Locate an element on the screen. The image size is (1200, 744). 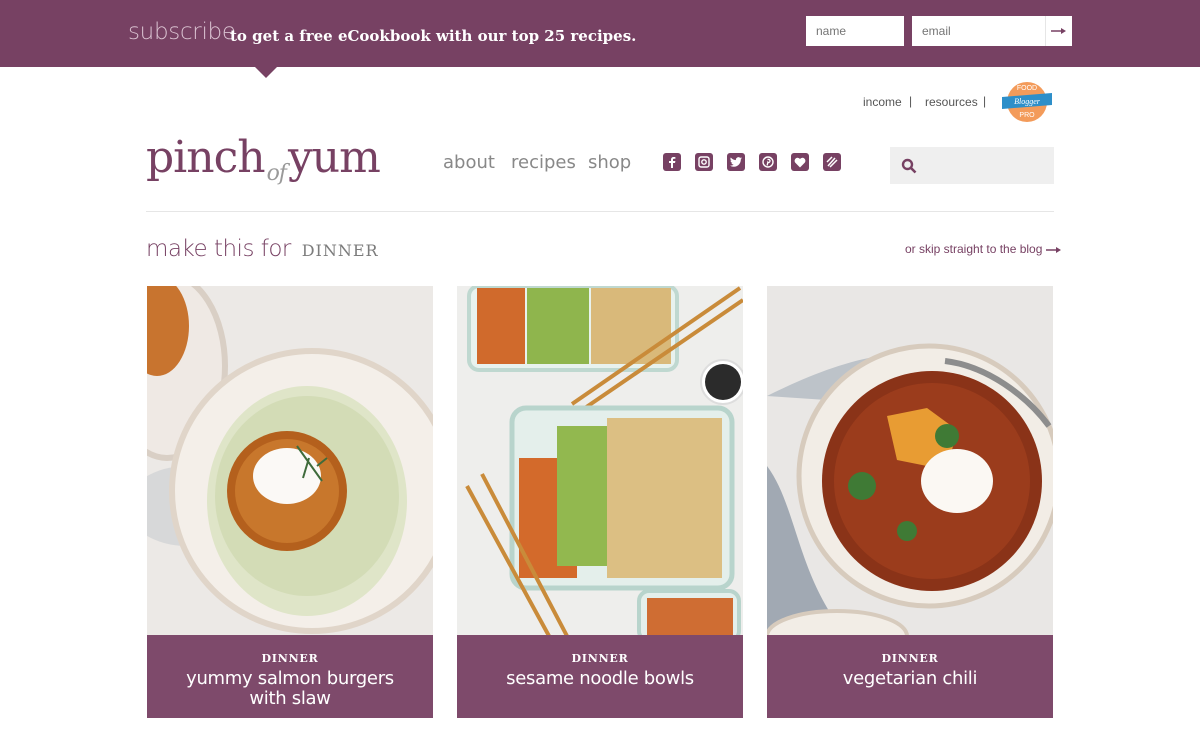
resources-link: resources is located at coordinates (951, 102).